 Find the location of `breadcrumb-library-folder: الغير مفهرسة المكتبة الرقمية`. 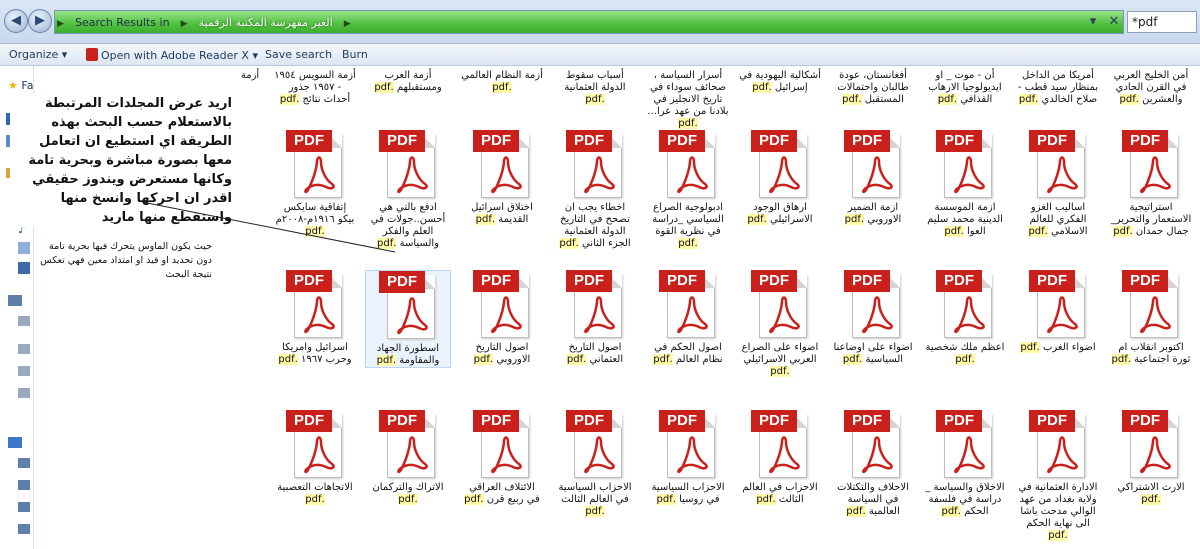

breadcrumb-library-folder: الغير مفهرسة المكتبة الرقمية is located at coordinates (266, 22).